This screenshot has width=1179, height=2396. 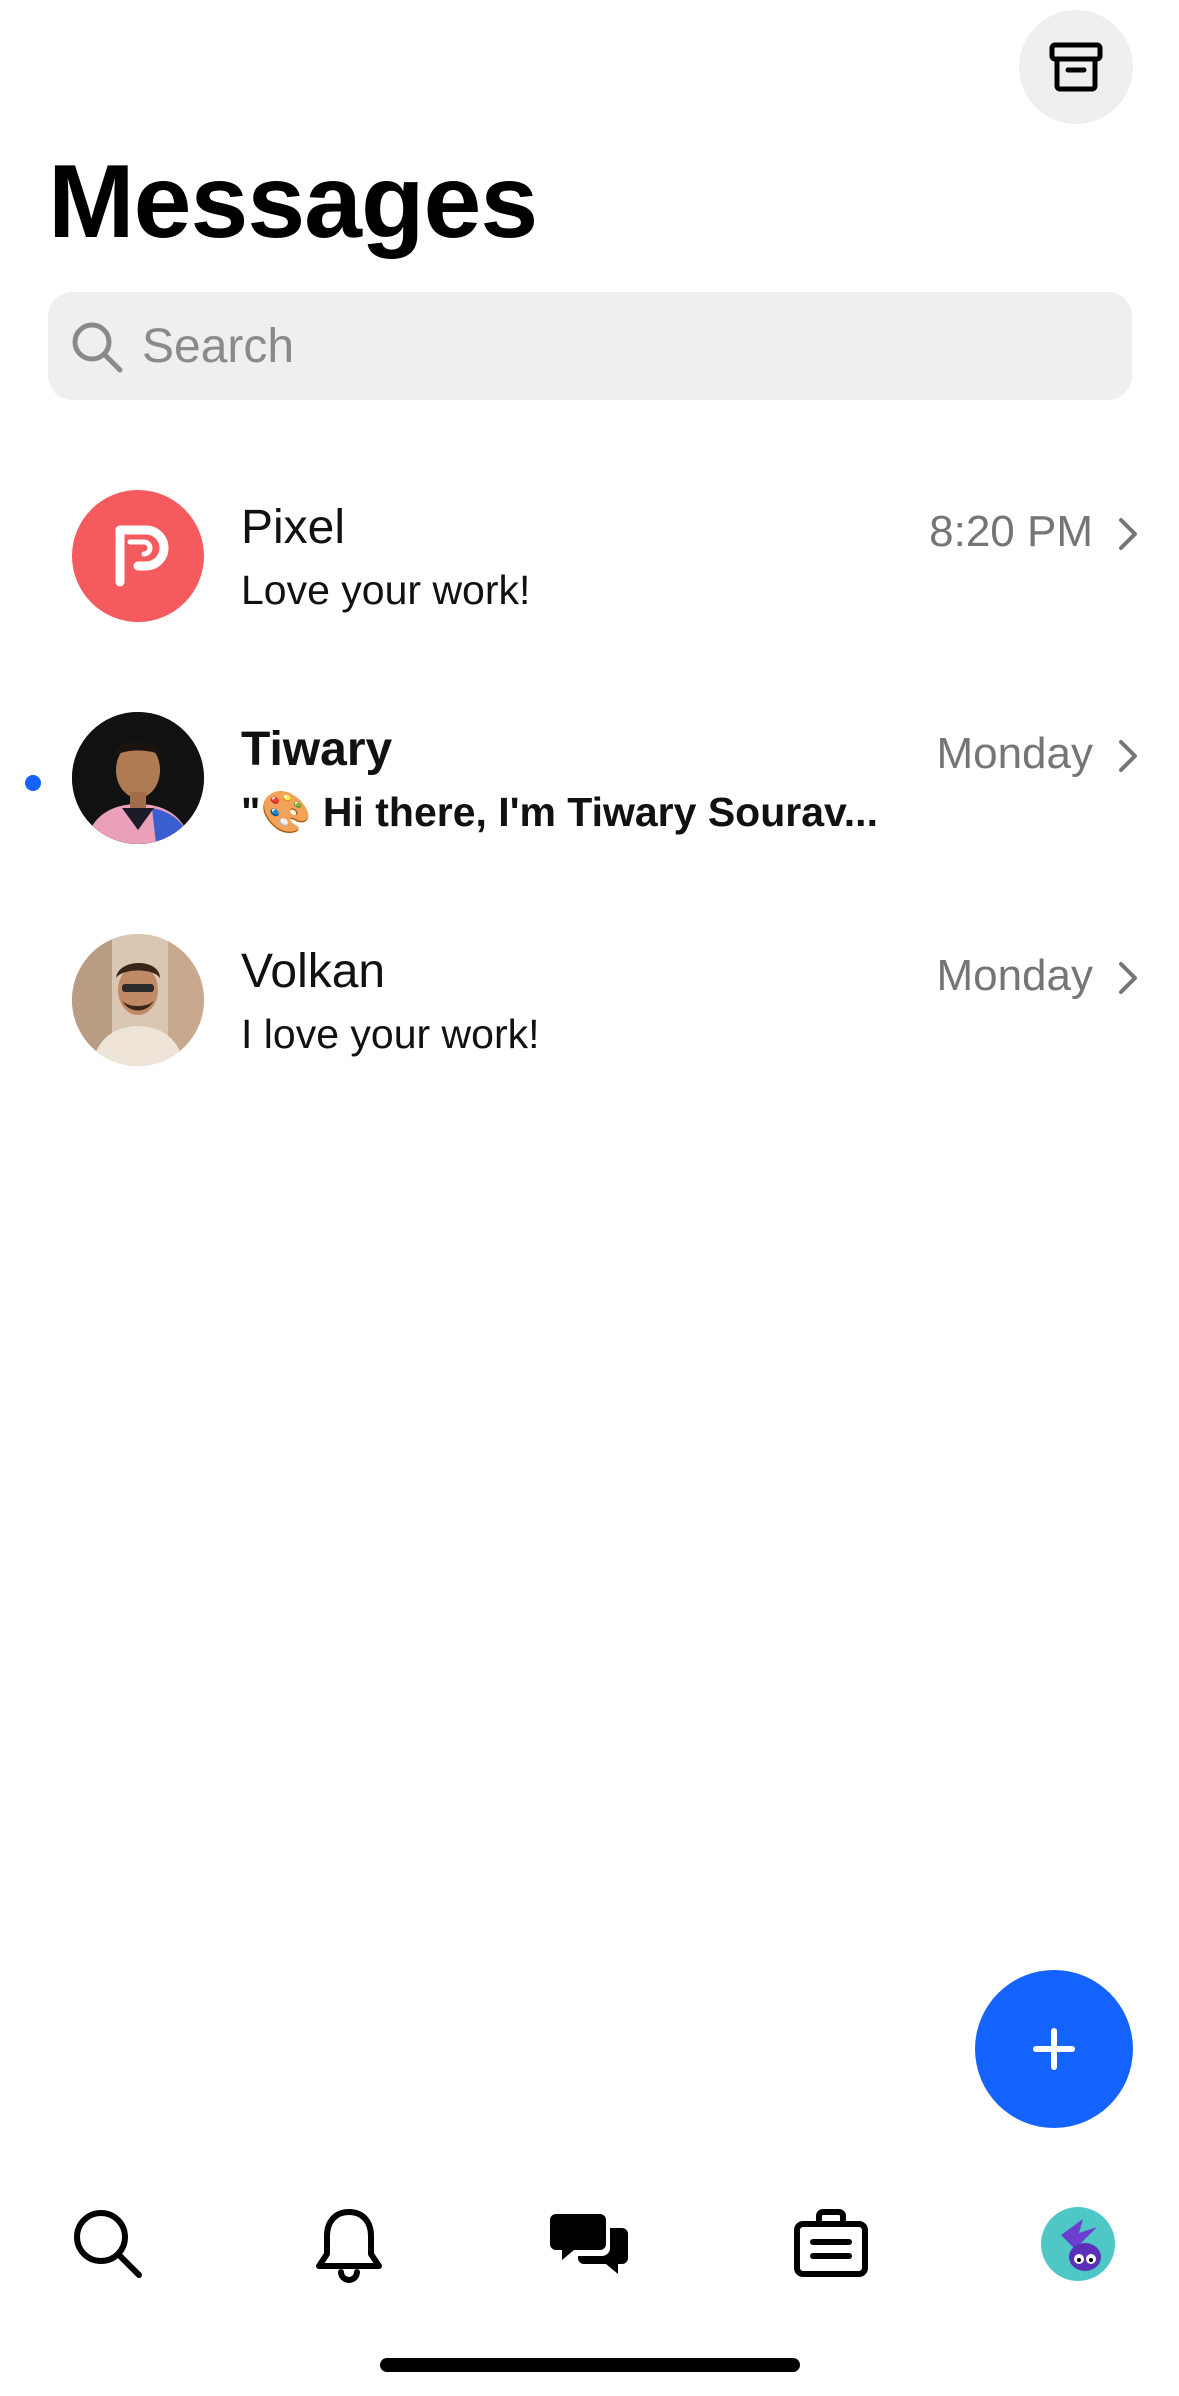 I want to click on conversation-name: Tiwary, so click(x=317, y=749).